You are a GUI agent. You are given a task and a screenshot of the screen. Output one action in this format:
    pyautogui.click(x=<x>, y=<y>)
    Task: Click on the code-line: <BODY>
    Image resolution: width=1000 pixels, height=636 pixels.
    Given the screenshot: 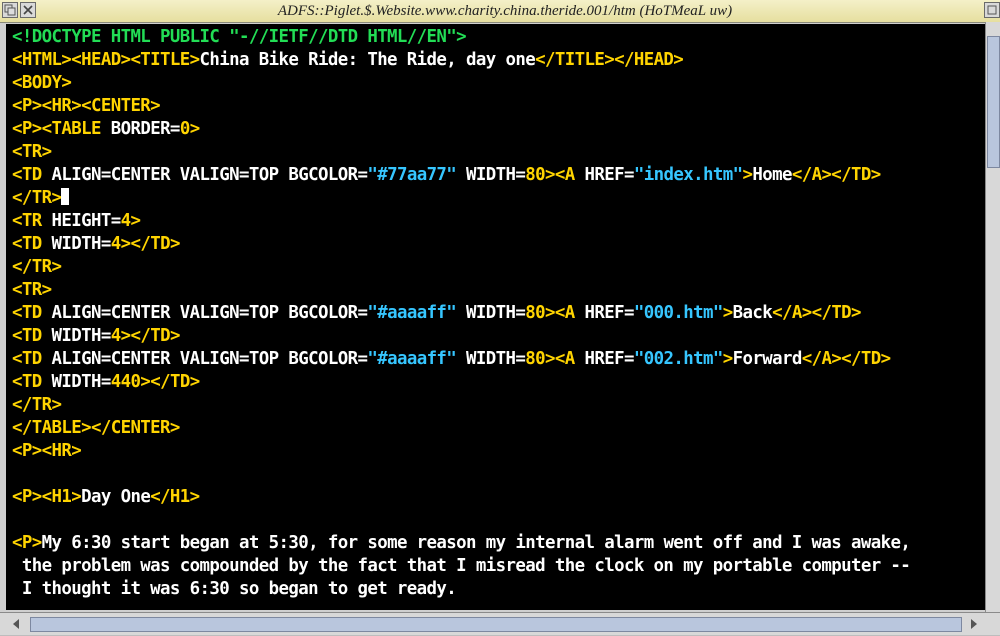 What is the action you would take?
    pyautogui.click(x=461, y=83)
    